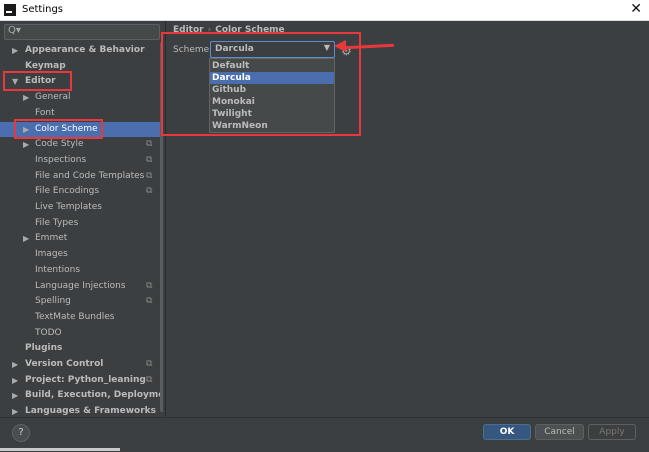  Describe the element at coordinates (21, 433) in the screenshot. I see `help-button: ?` at that location.